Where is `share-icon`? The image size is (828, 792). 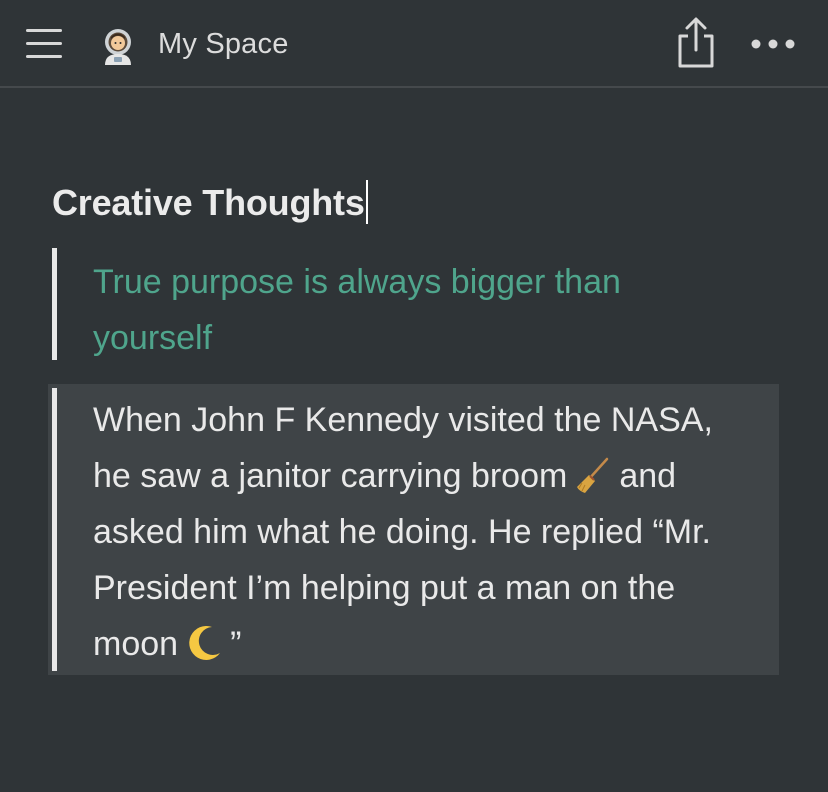
share-icon is located at coordinates (696, 43).